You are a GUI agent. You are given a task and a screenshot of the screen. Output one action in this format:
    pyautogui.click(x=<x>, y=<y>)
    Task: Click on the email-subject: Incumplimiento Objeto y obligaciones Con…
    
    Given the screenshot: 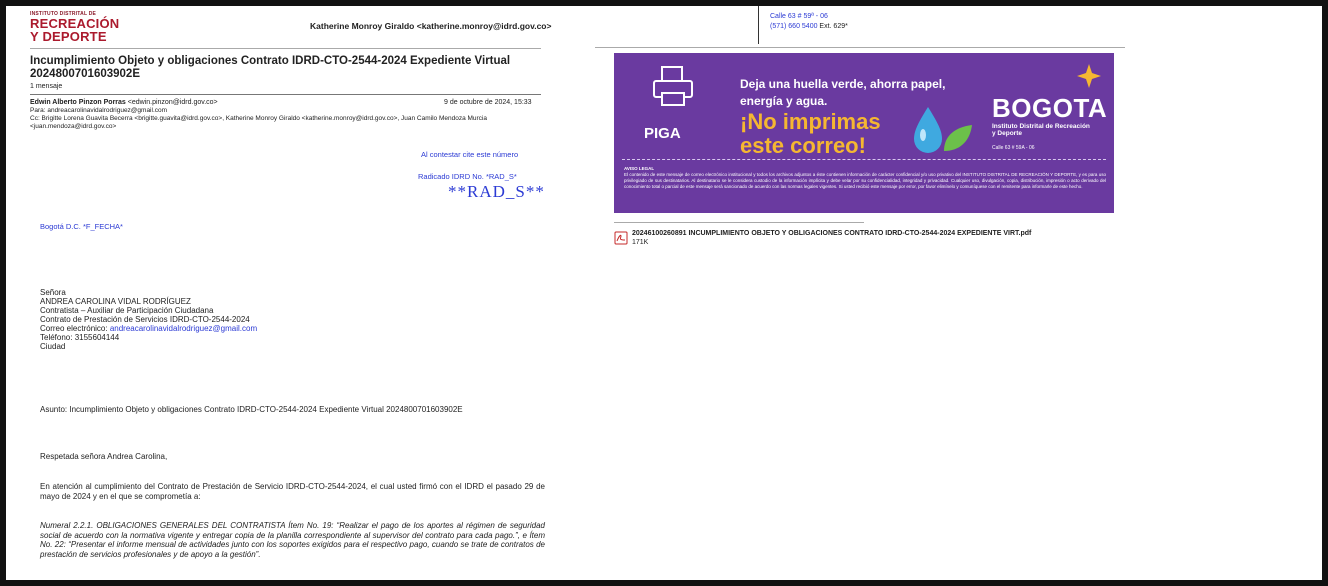 What is the action you would take?
    pyautogui.click(x=270, y=67)
    